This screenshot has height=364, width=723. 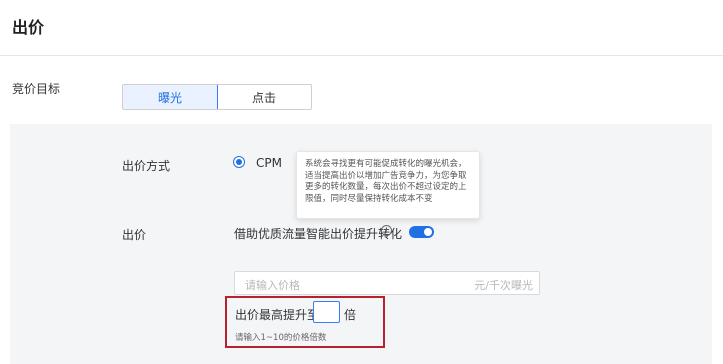 I want to click on bid-method-label: 出价方式, so click(x=146, y=166).